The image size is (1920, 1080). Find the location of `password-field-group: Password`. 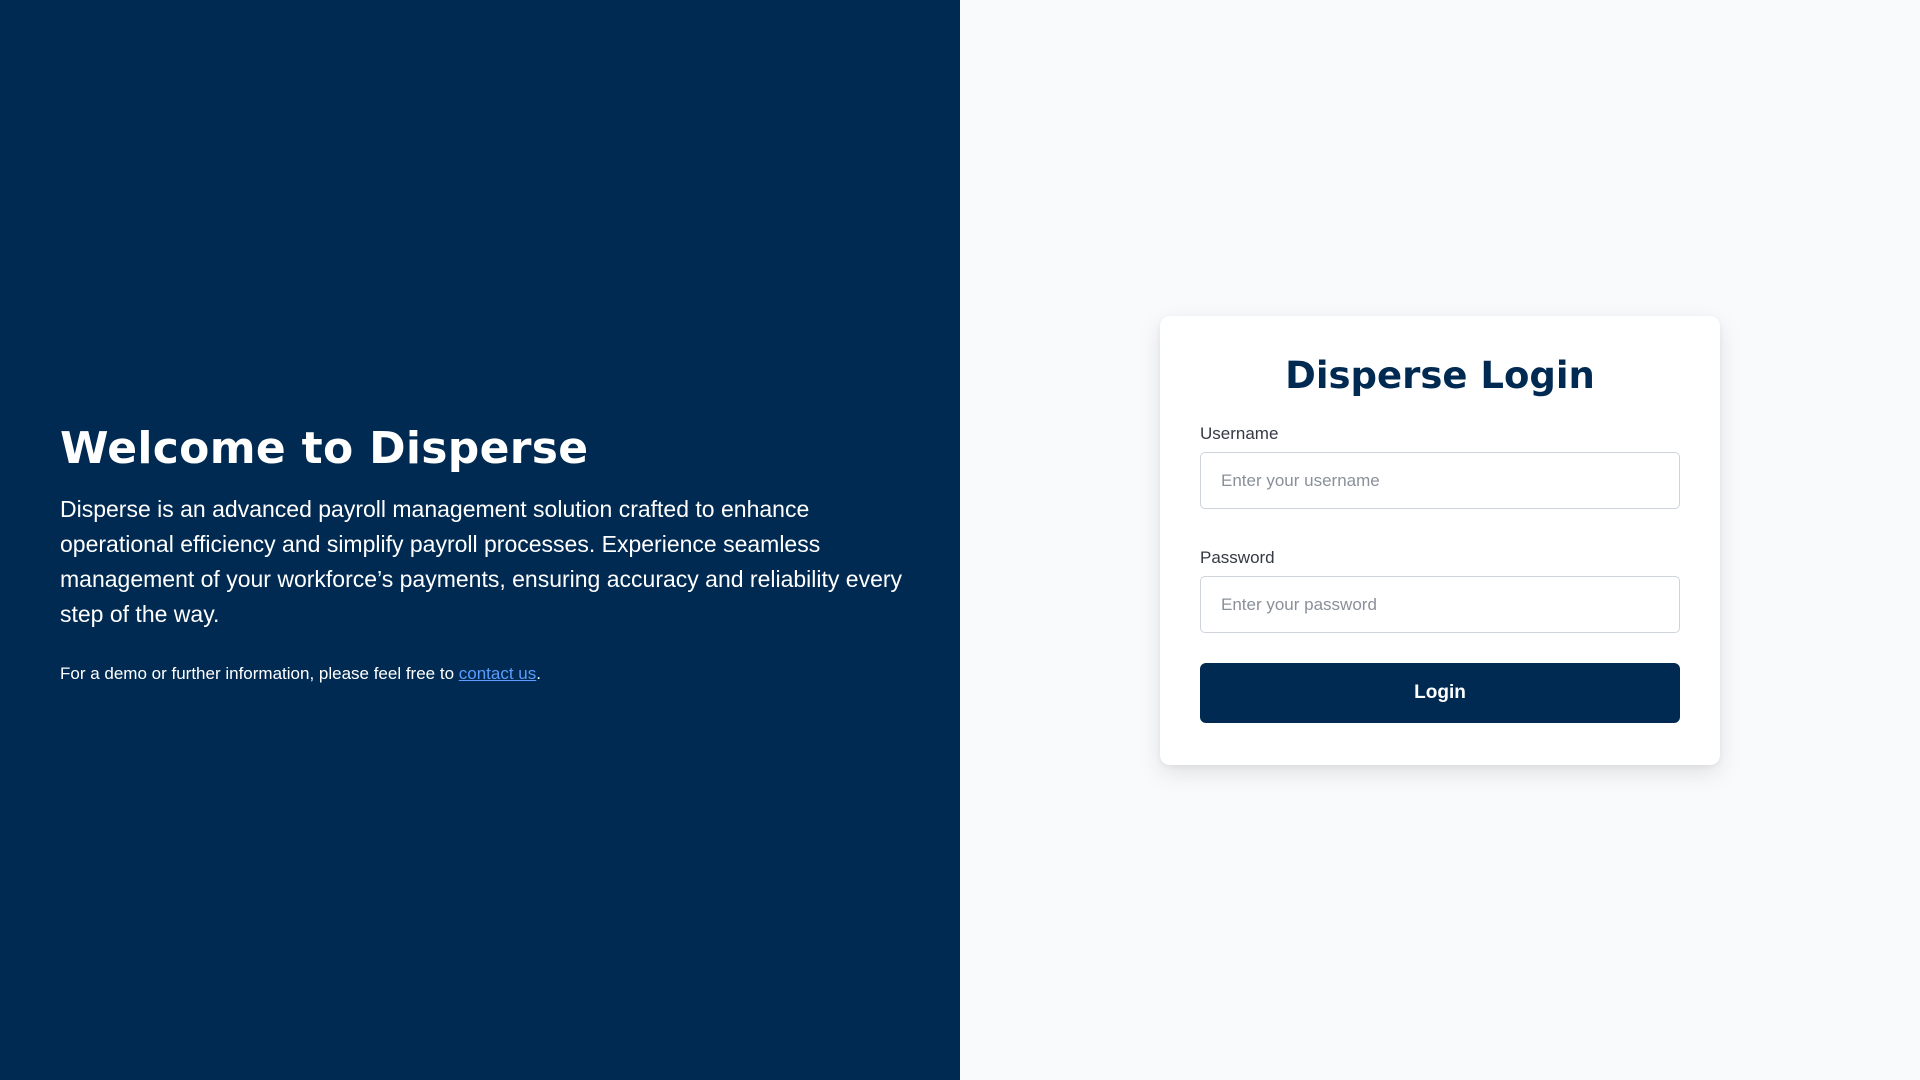

password-field-group: Password is located at coordinates (1440, 590).